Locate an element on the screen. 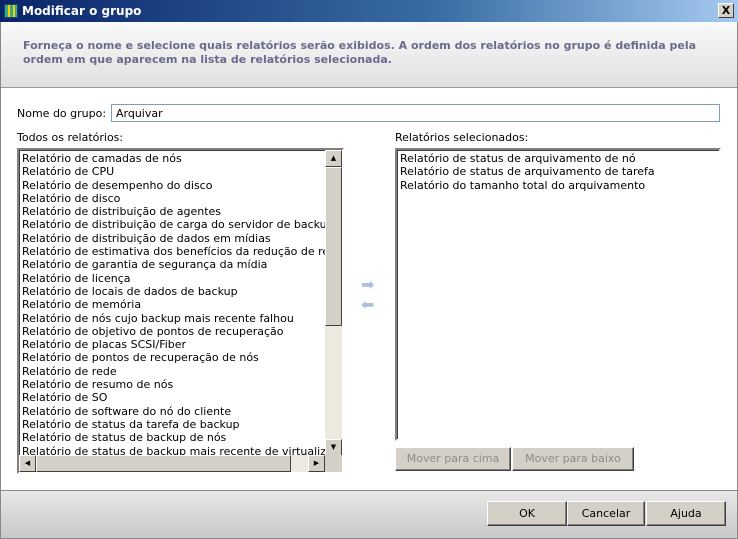 Image resolution: width=738 pixels, height=539 pixels. h-scroll-thumb is located at coordinates (163, 463).